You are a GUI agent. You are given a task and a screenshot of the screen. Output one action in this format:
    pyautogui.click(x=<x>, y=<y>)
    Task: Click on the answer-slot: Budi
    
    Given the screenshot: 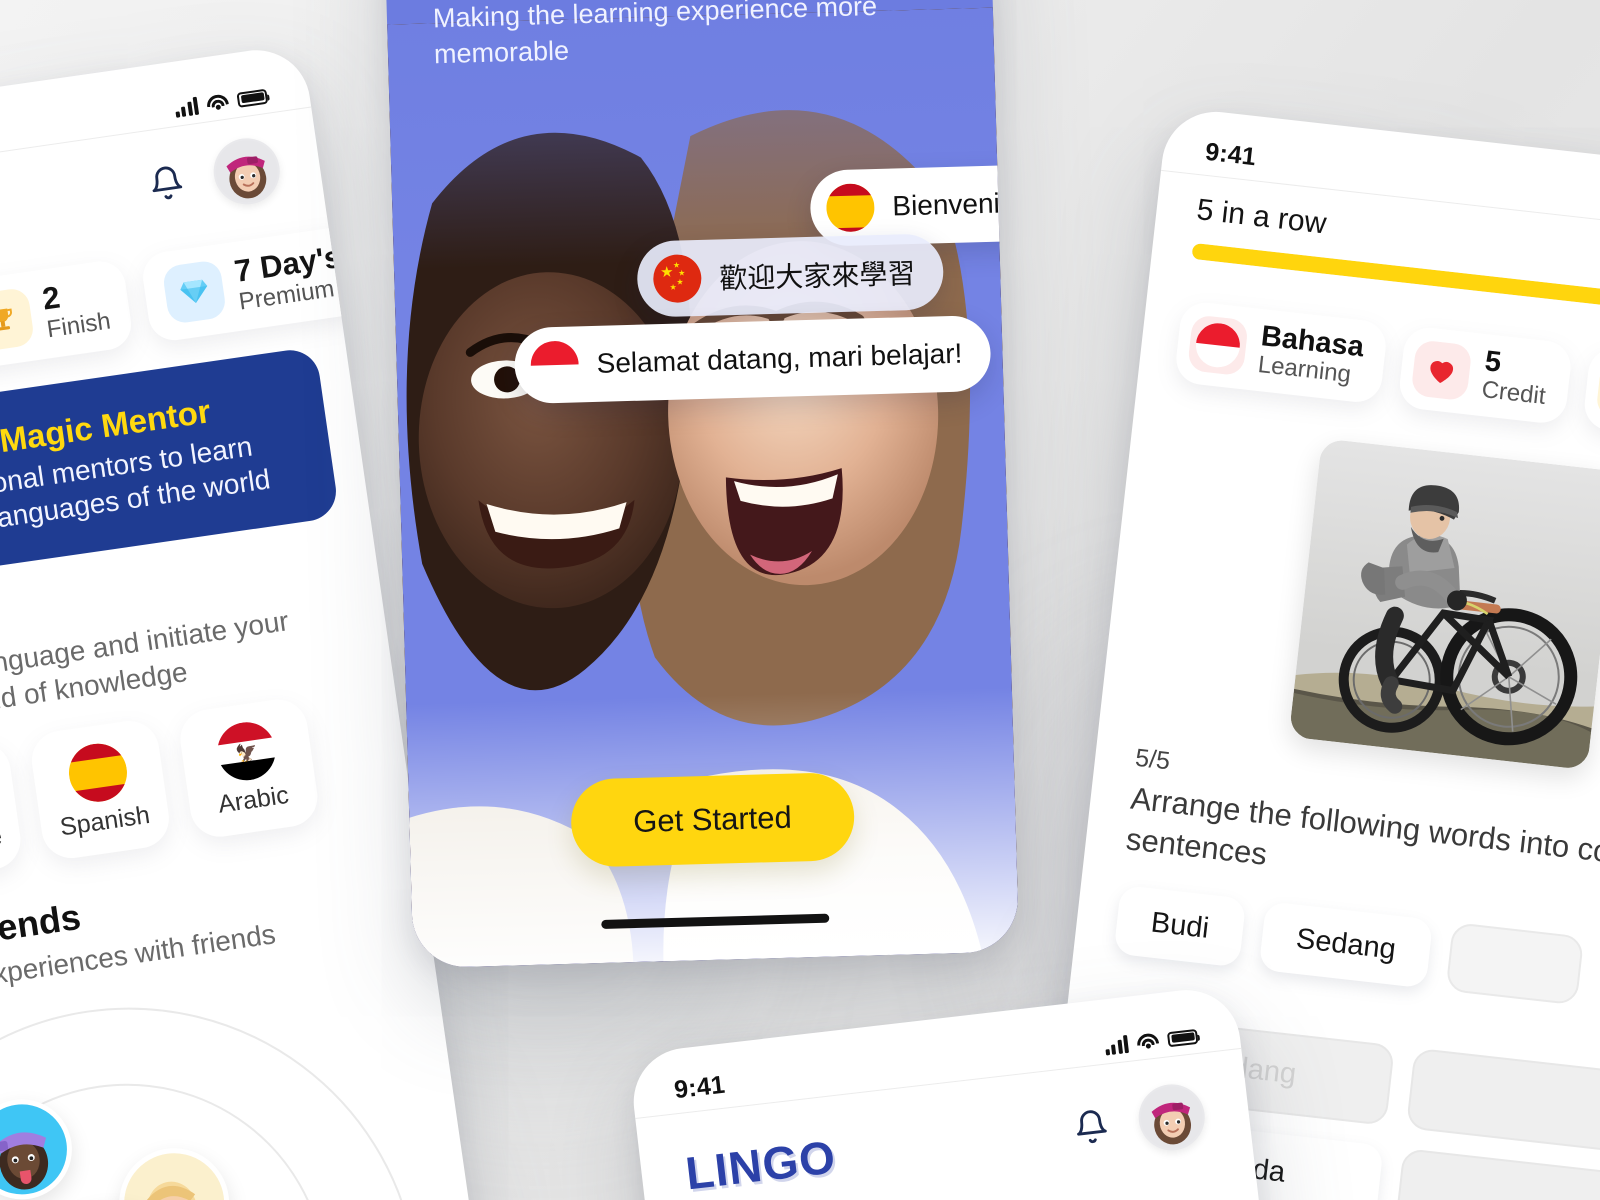 What is the action you would take?
    pyautogui.click(x=1180, y=926)
    